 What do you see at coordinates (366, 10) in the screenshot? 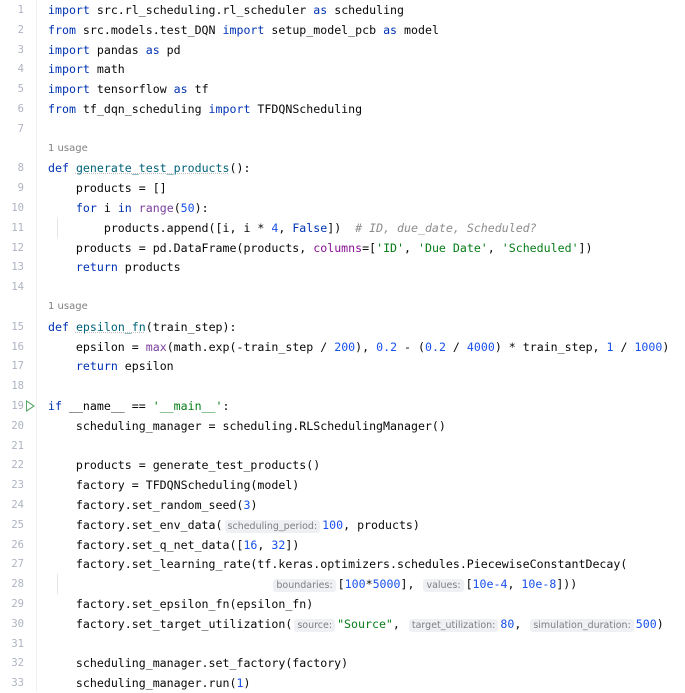
I see `code-text: scheduling` at bounding box center [366, 10].